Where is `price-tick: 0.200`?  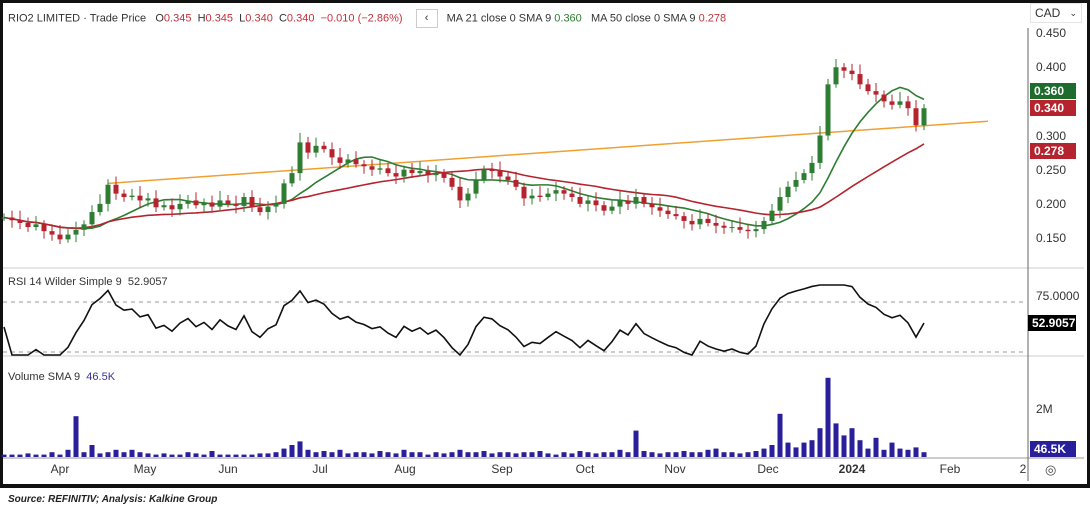
price-tick: 0.200 is located at coordinates (1051, 204).